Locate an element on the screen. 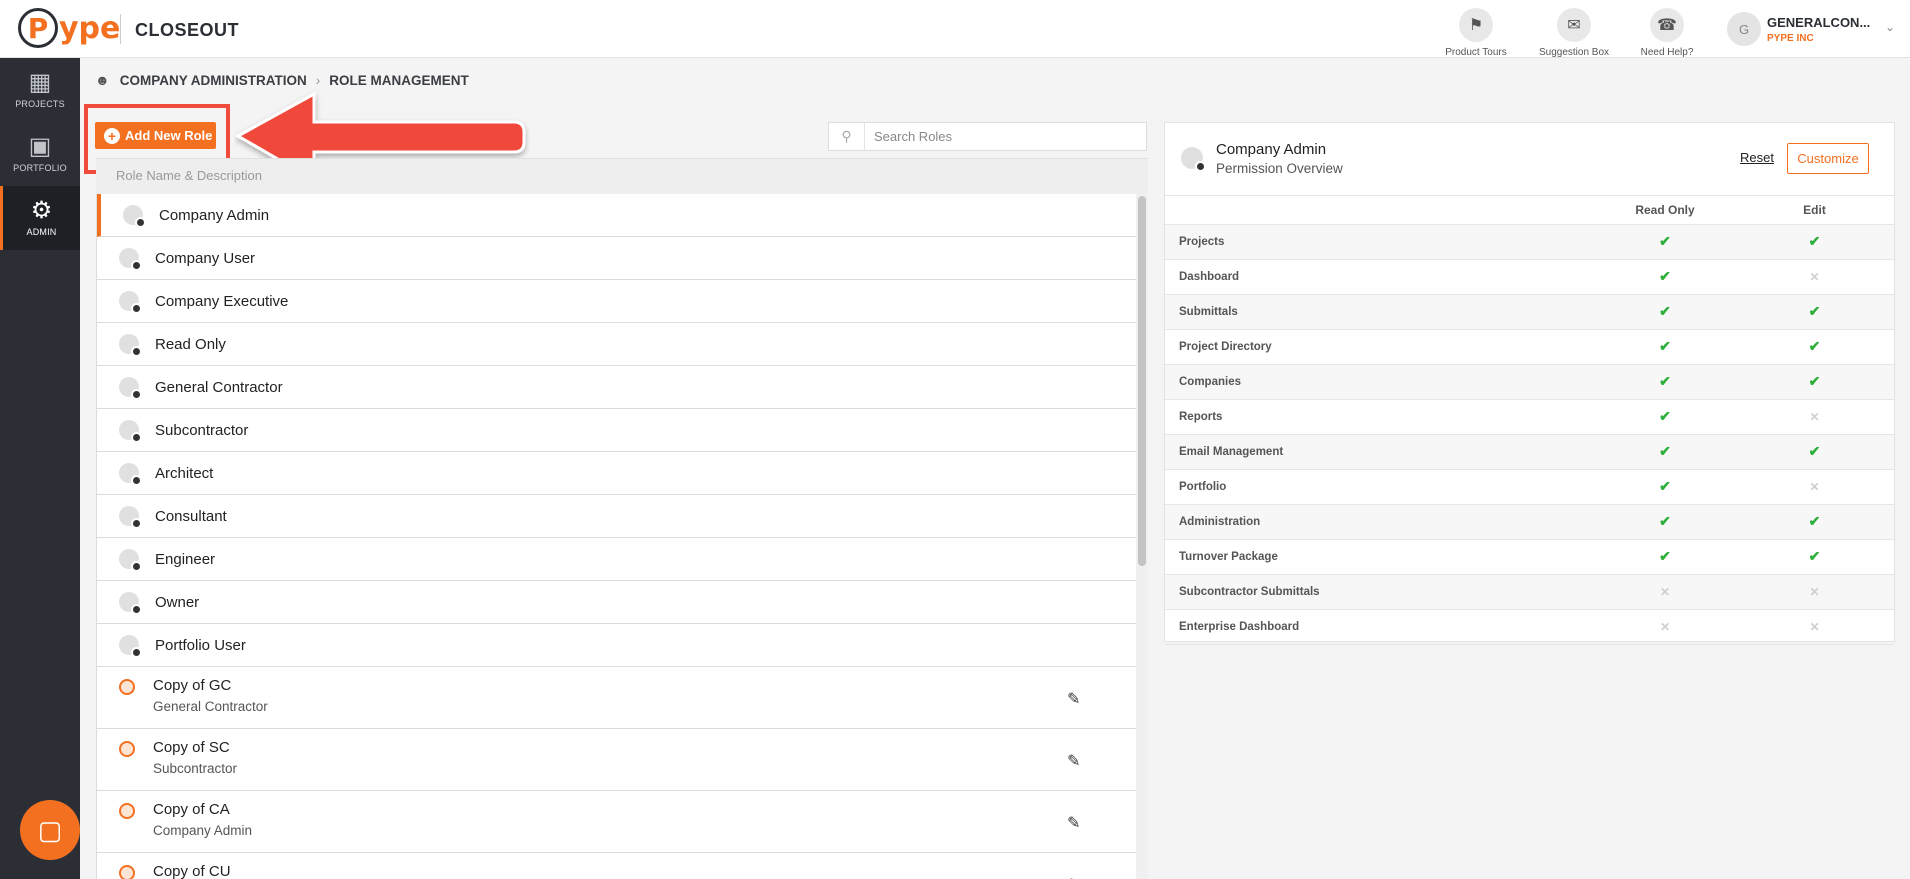 The height and width of the screenshot is (879, 1910). role-row: Portfolio User is located at coordinates (616, 645).